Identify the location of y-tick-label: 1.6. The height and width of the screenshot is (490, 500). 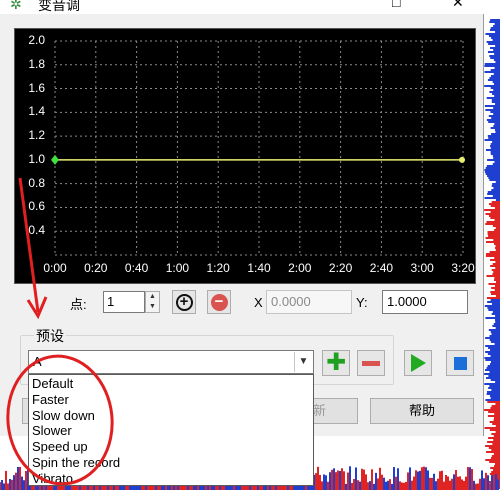
(36, 87).